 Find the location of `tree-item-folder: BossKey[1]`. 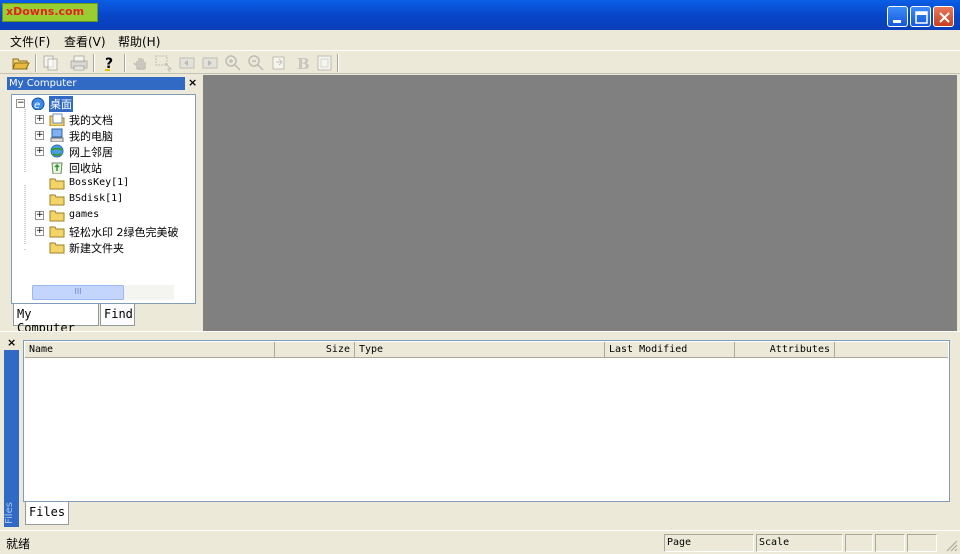

tree-item-folder: BossKey[1] is located at coordinates (102, 184).